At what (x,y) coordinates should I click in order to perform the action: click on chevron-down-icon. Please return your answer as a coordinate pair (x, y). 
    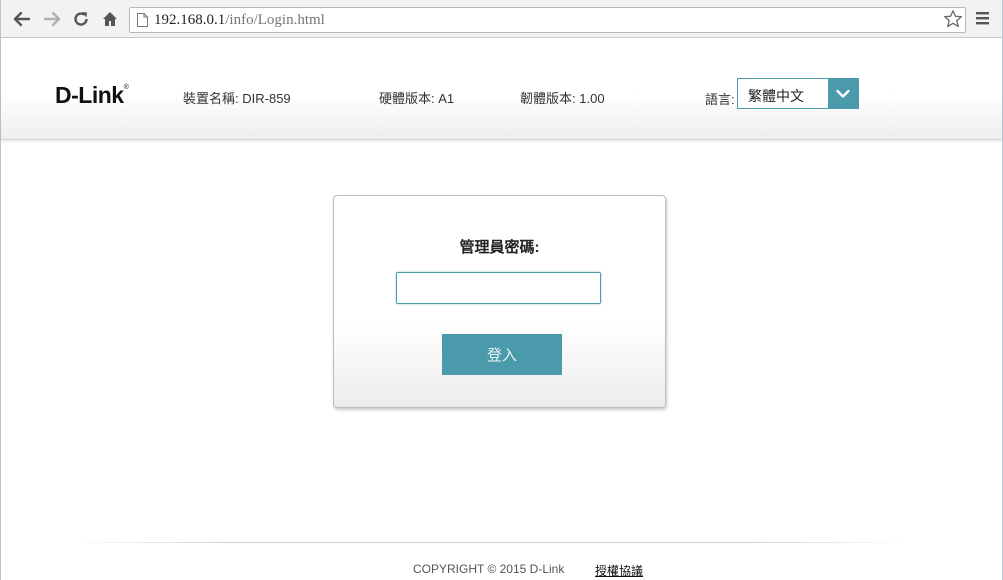
    Looking at the image, I should click on (843, 93).